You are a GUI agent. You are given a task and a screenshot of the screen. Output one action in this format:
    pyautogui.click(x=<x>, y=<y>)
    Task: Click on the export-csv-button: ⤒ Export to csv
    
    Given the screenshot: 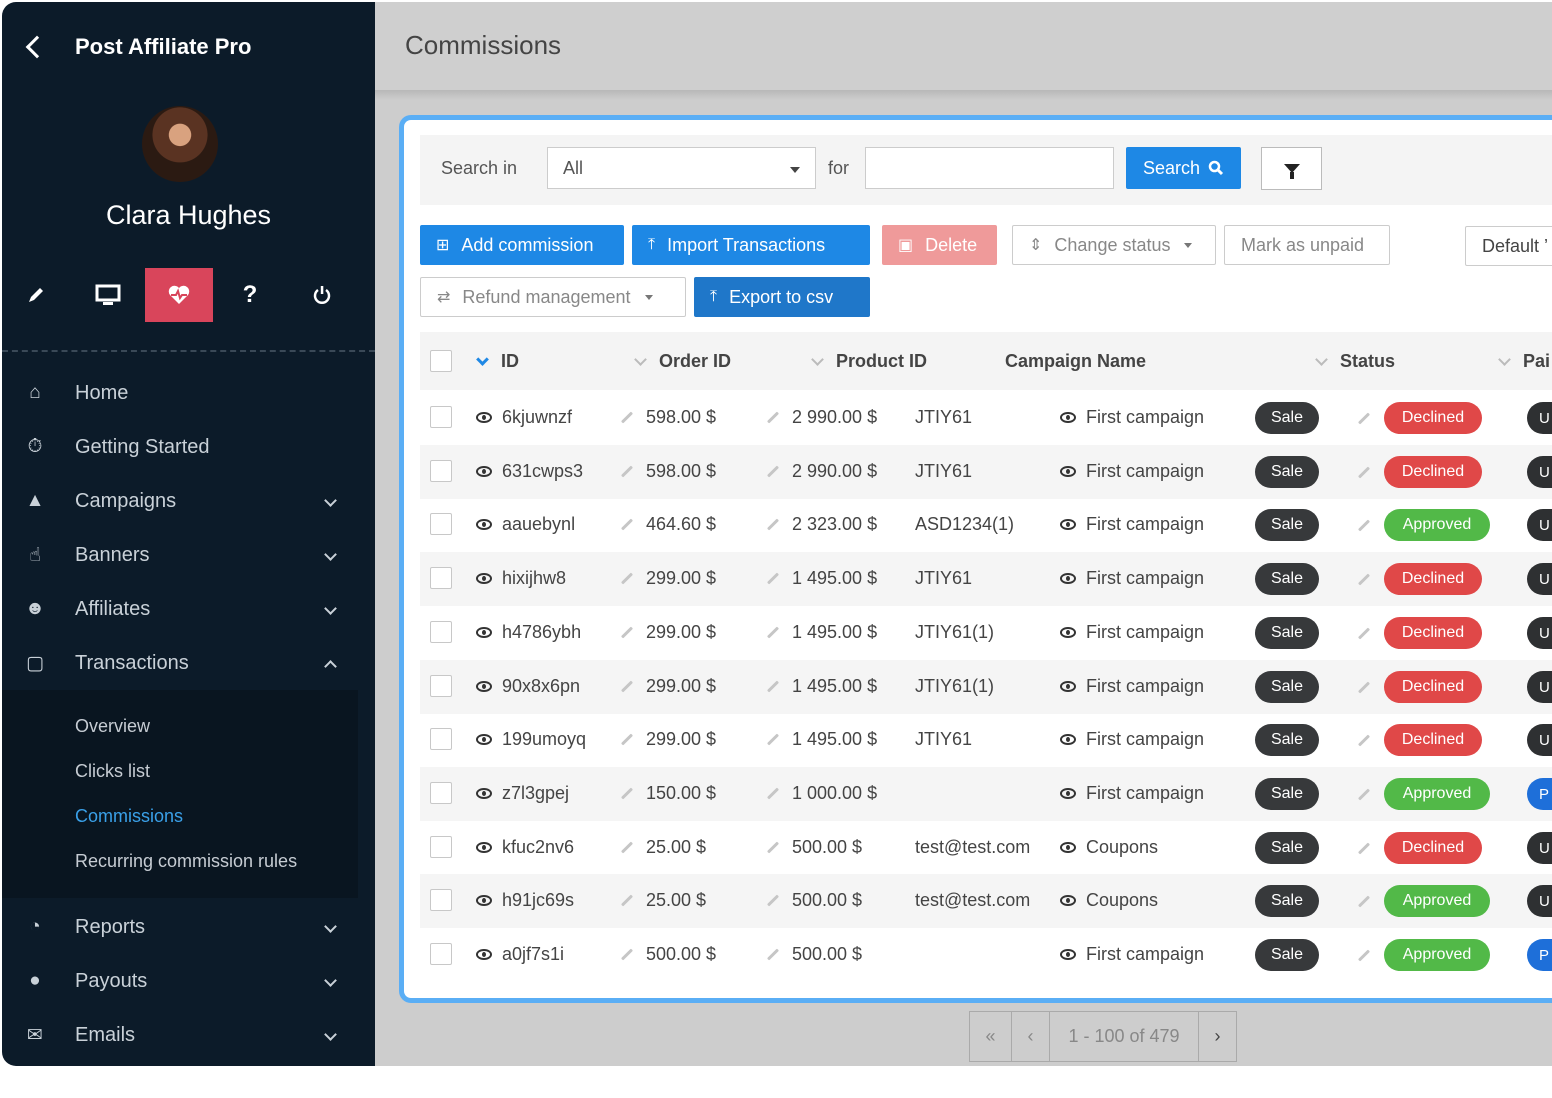 What is the action you would take?
    pyautogui.click(x=782, y=297)
    